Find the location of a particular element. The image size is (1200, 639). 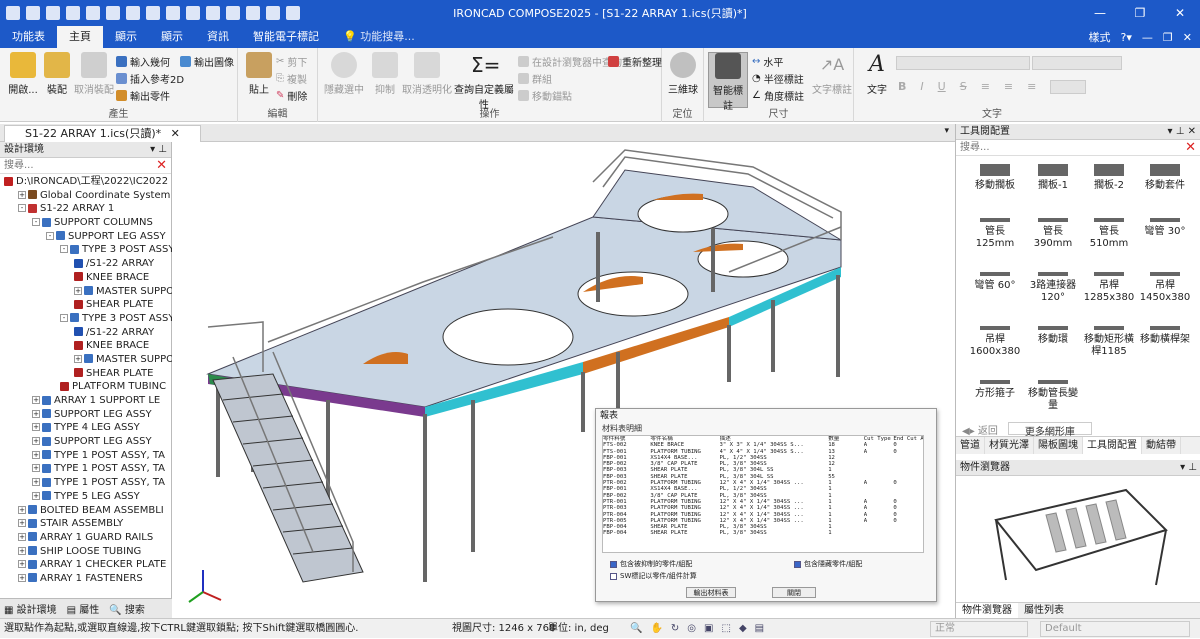

pin-icon: ▾ ⊥ is located at coordinates (158, 150).